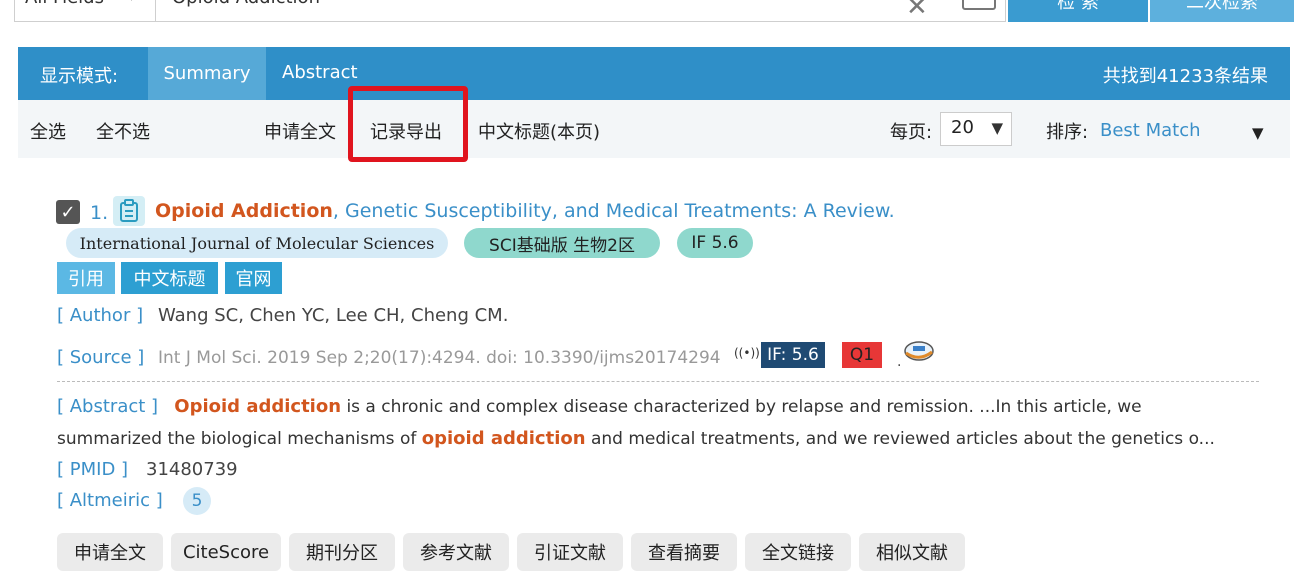 The height and width of the screenshot is (571, 1294). Describe the element at coordinates (99, 213) in the screenshot. I see `result-number: 1.` at that location.